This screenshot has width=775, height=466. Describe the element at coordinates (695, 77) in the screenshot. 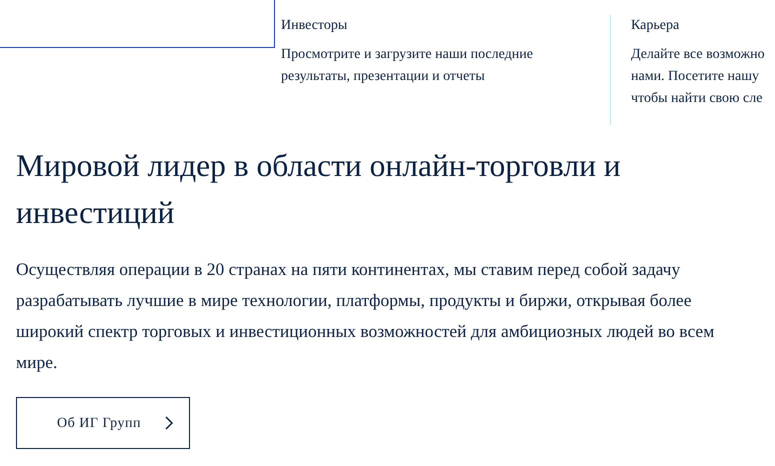

I see `section-description: нами. Посетите нашу` at that location.